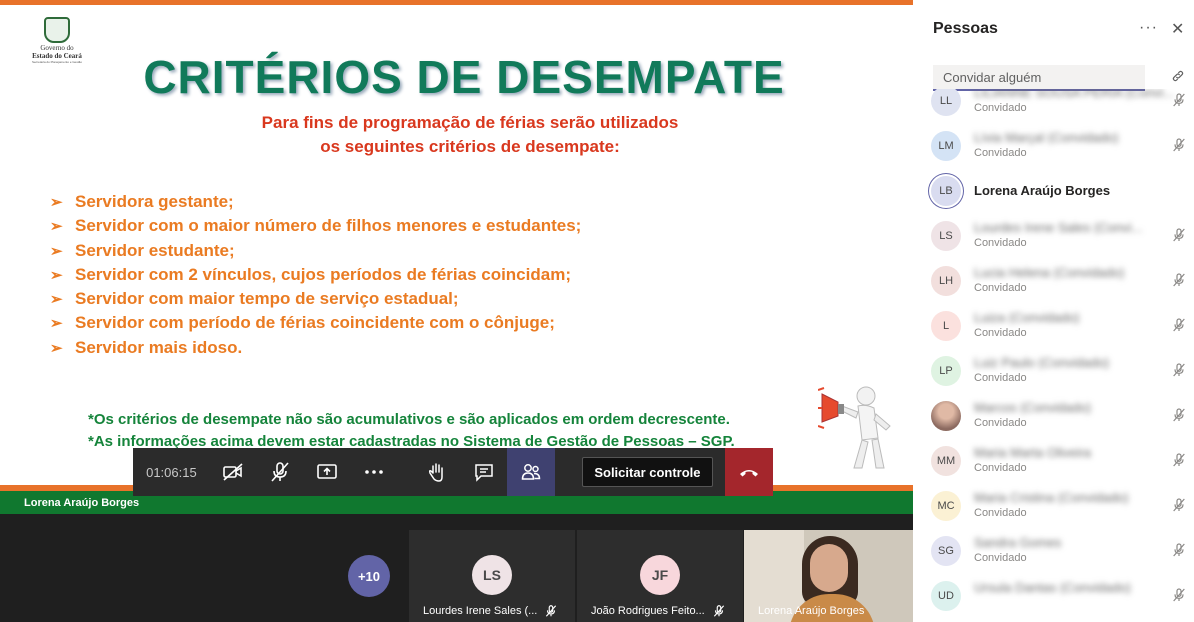 The width and height of the screenshot is (1194, 622). What do you see at coordinates (82, 503) in the screenshot?
I see `presenter-name-label: Lorena Araújo Borges` at bounding box center [82, 503].